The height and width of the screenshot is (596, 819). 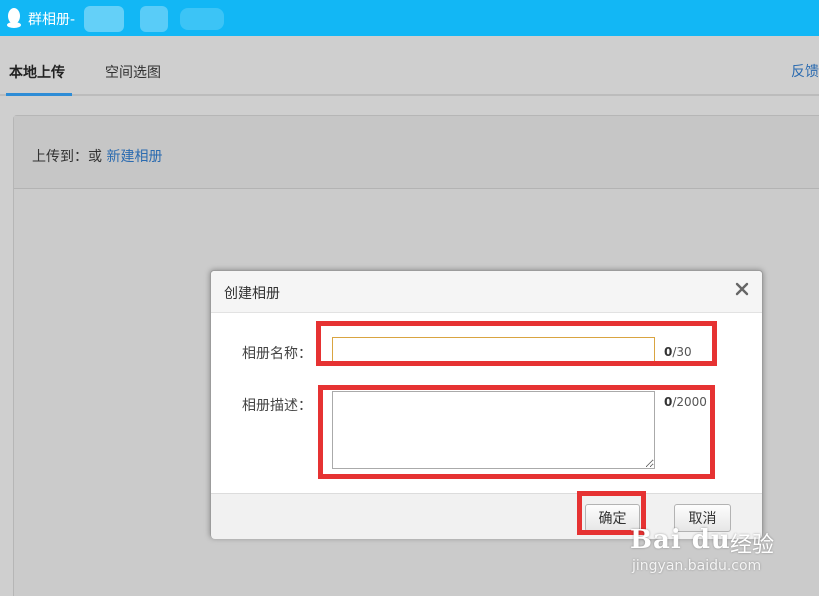 I want to click on window-title: 群相册-, so click(x=52, y=20).